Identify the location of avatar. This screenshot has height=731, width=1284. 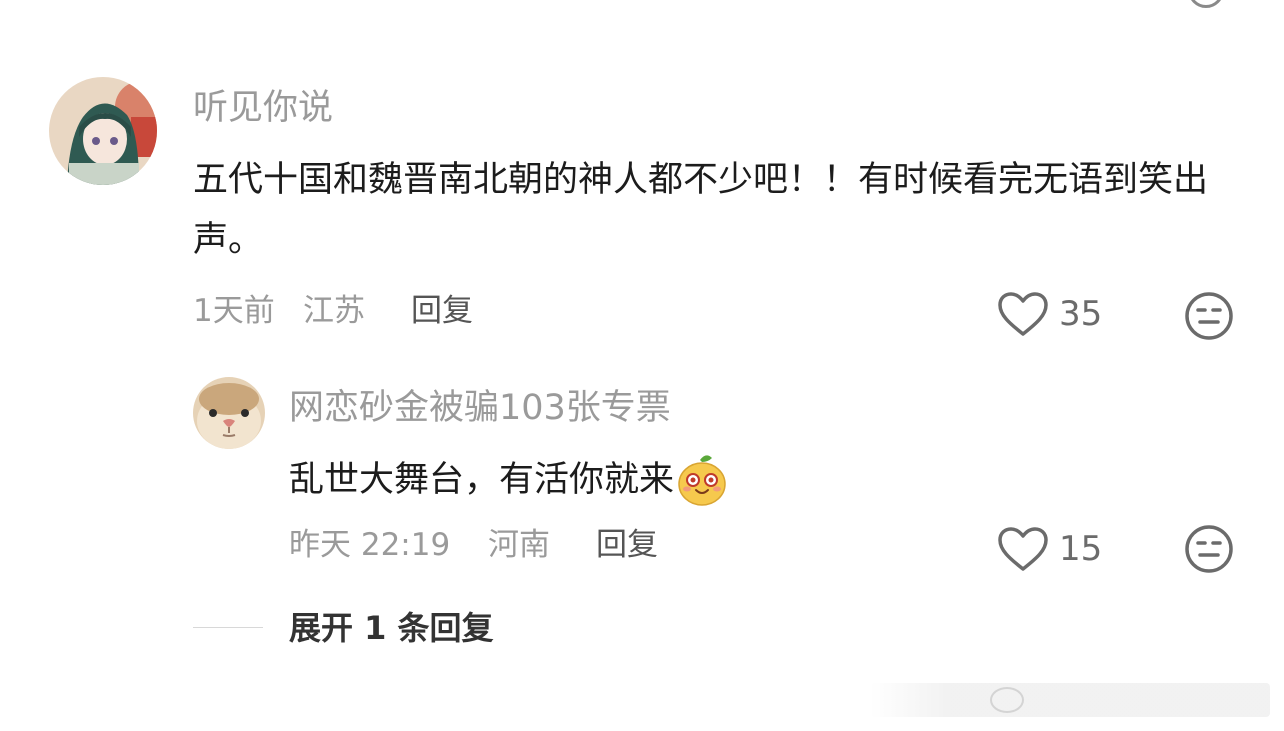
(103, 131).